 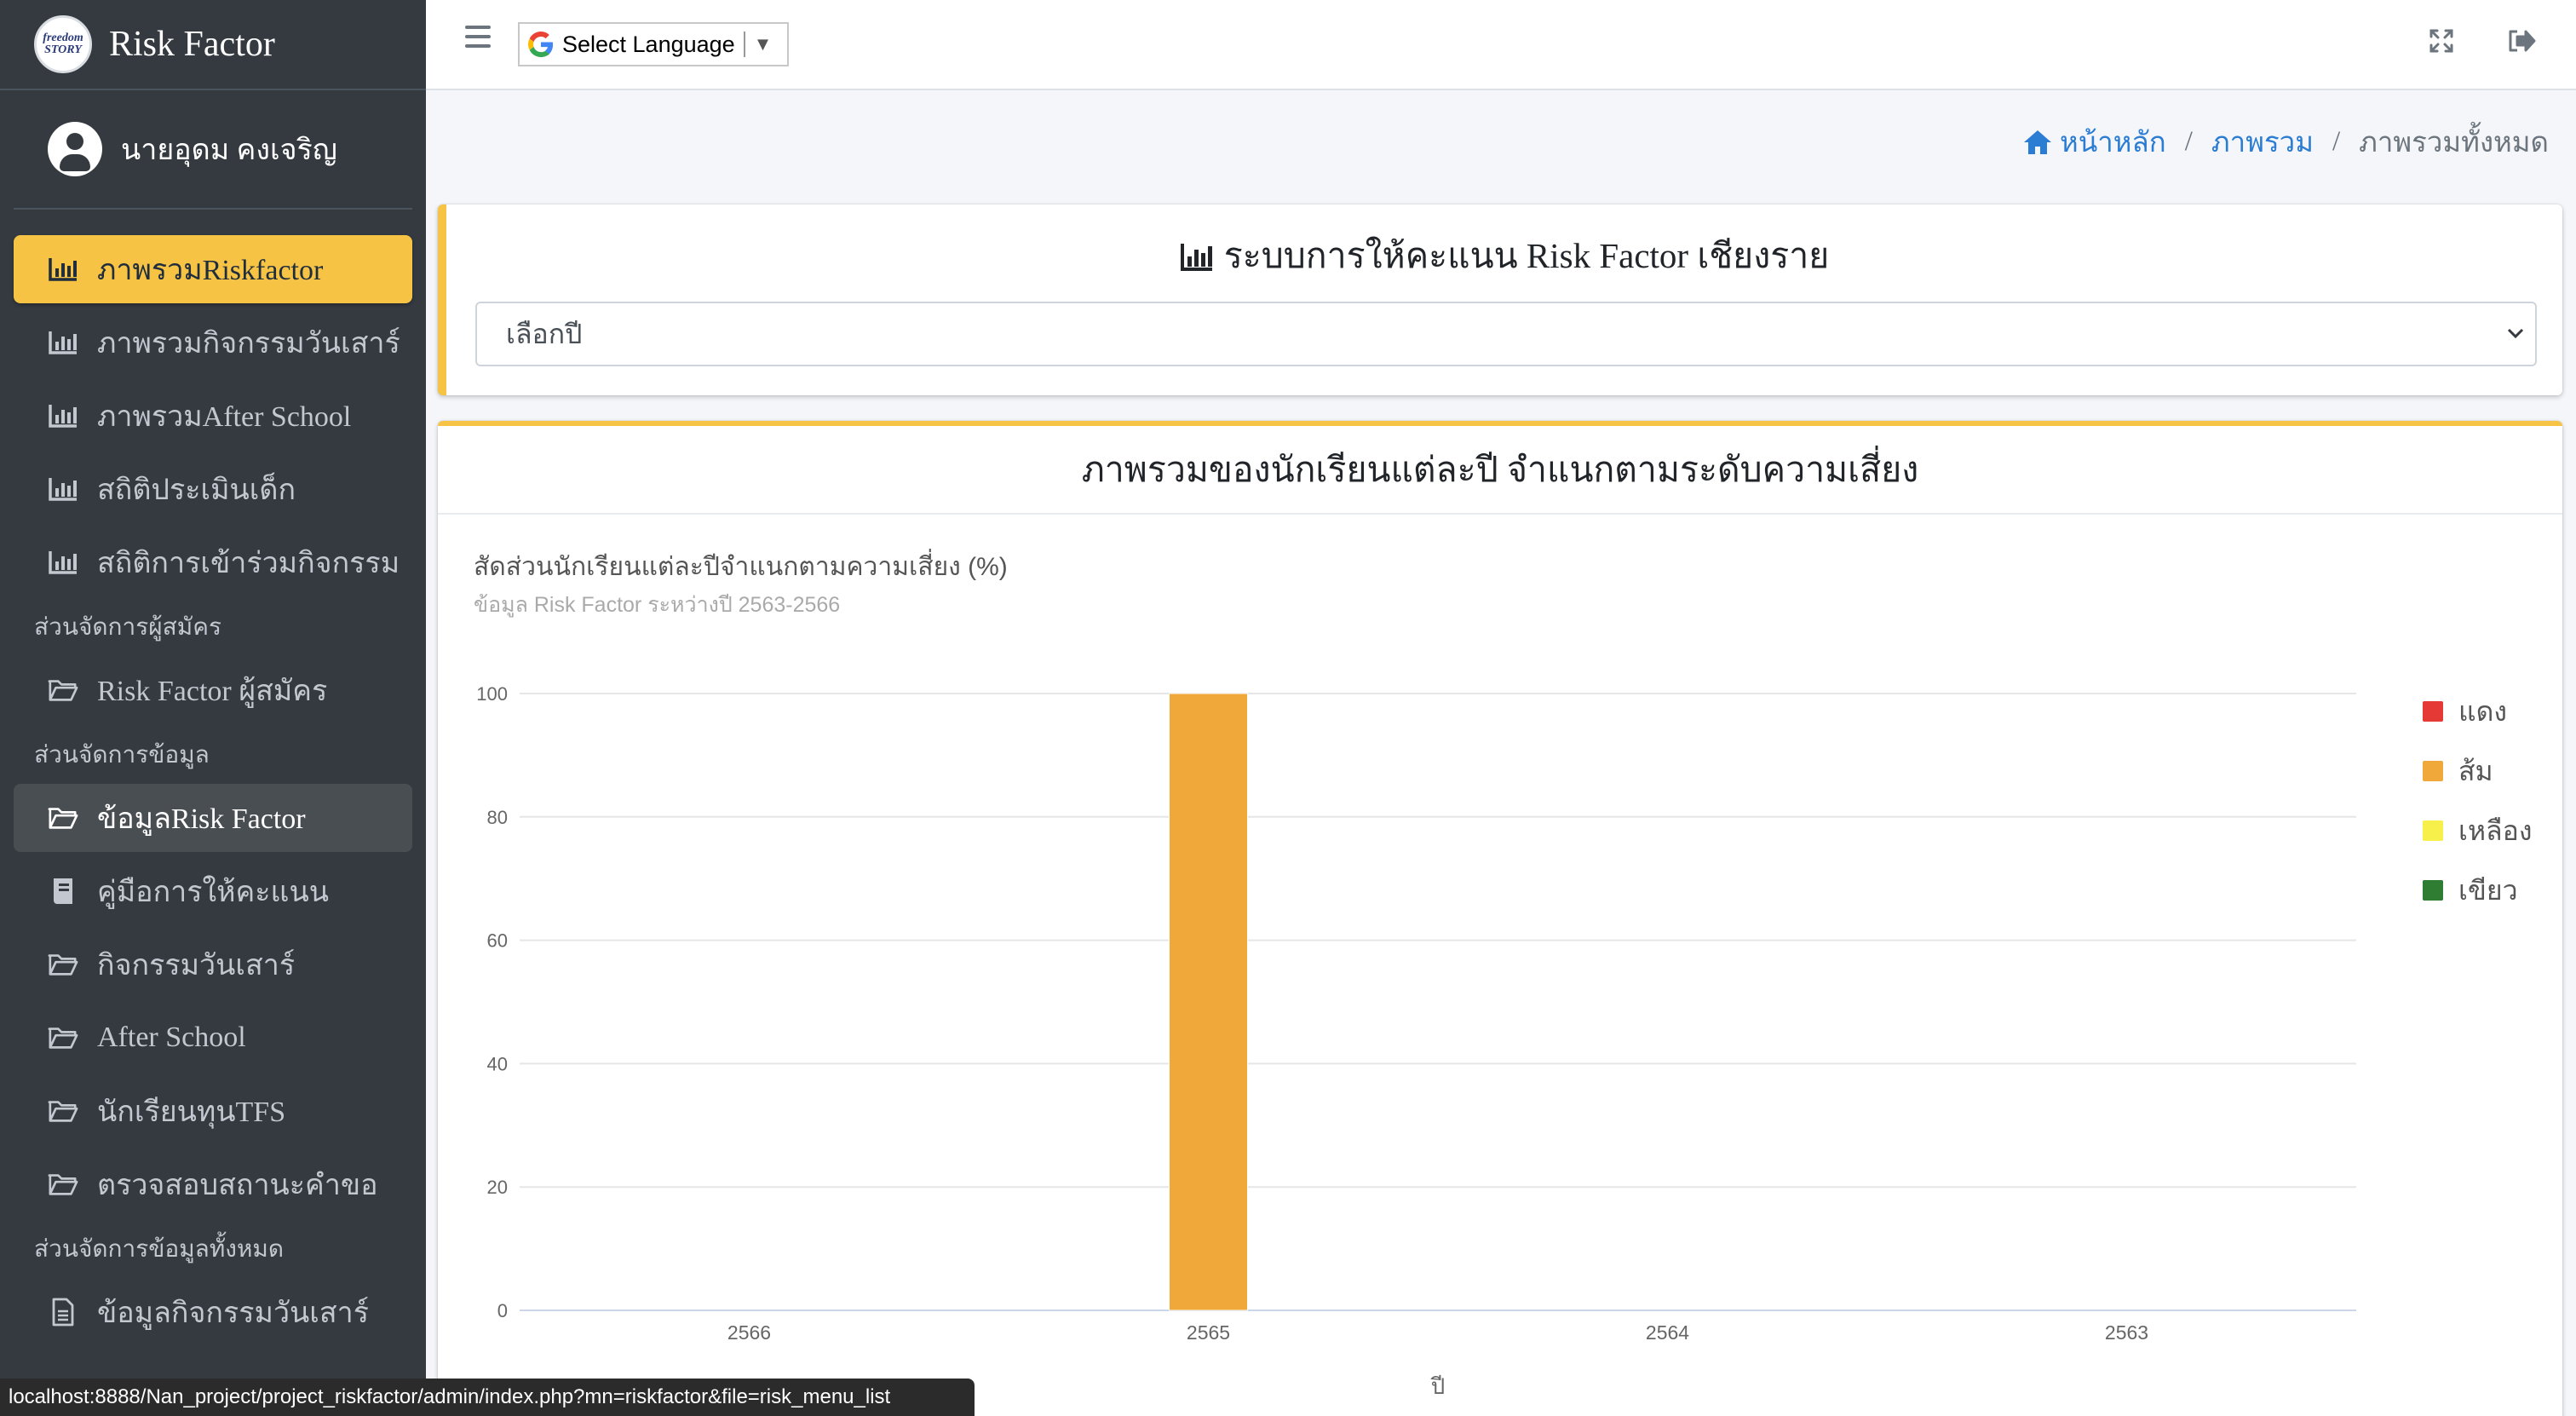 What do you see at coordinates (202, 819) in the screenshot?
I see `sidebar-item-label: ข้อมูลRisk Factor` at bounding box center [202, 819].